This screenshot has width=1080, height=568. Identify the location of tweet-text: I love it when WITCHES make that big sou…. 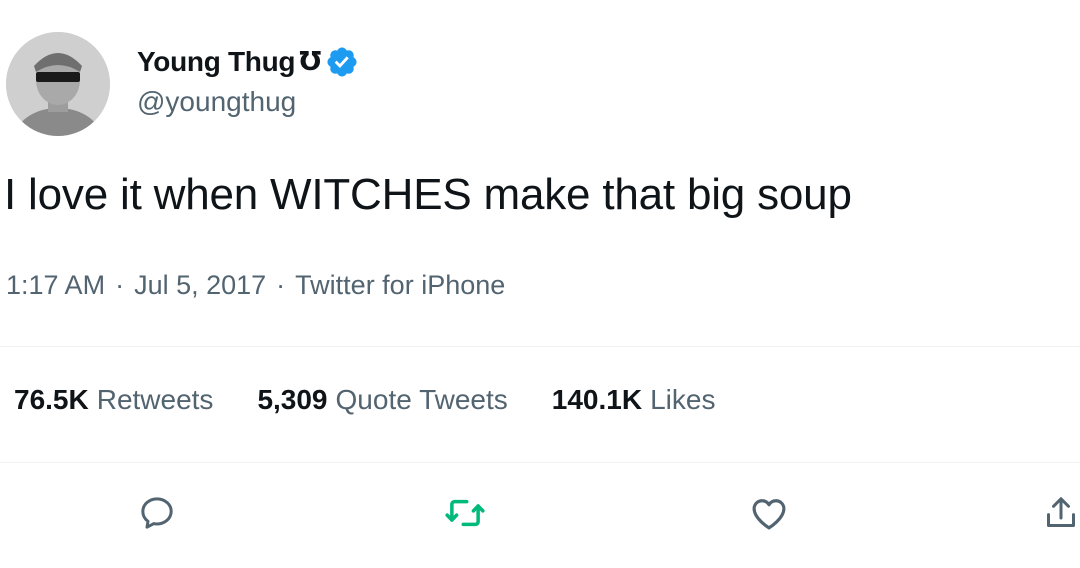
(428, 194).